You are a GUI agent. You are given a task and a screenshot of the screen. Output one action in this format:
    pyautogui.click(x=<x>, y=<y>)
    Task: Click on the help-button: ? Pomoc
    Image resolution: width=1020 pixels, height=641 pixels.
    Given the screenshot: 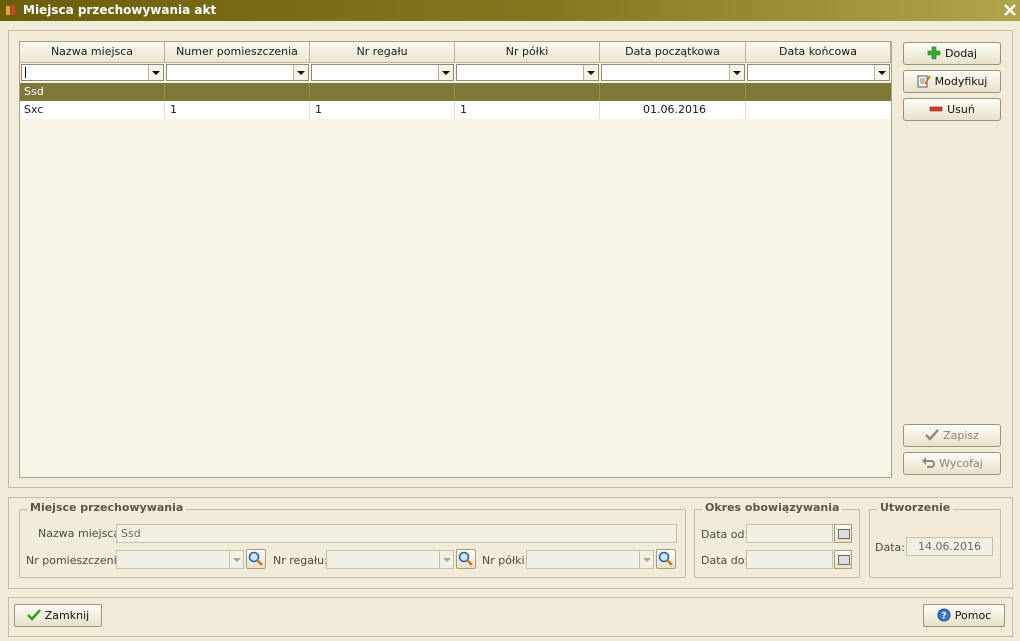 What is the action you would take?
    pyautogui.click(x=964, y=615)
    